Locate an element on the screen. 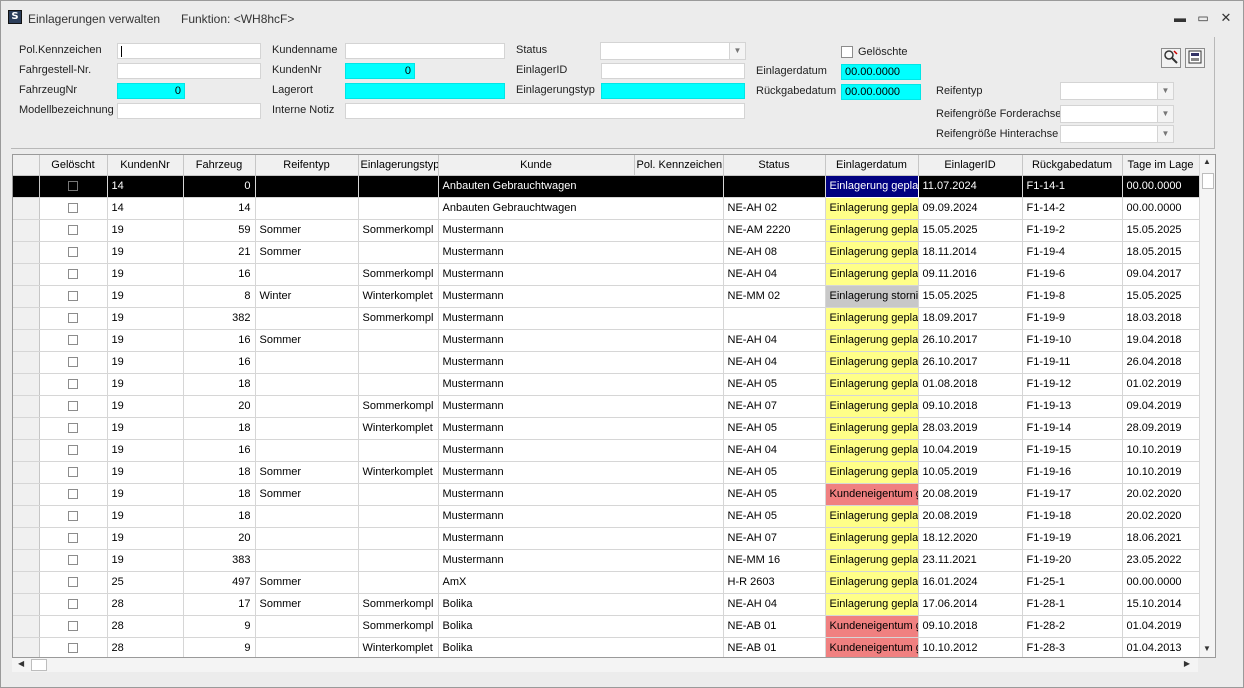 Image resolution: width=1244 pixels, height=688 pixels. modellbezeichnung-input is located at coordinates (189, 111).